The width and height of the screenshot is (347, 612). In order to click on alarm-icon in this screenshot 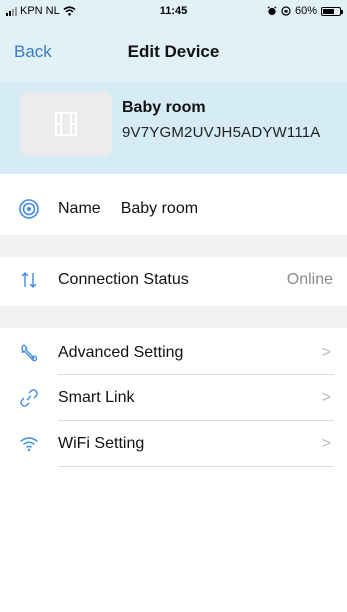, I will do `click(272, 11)`.